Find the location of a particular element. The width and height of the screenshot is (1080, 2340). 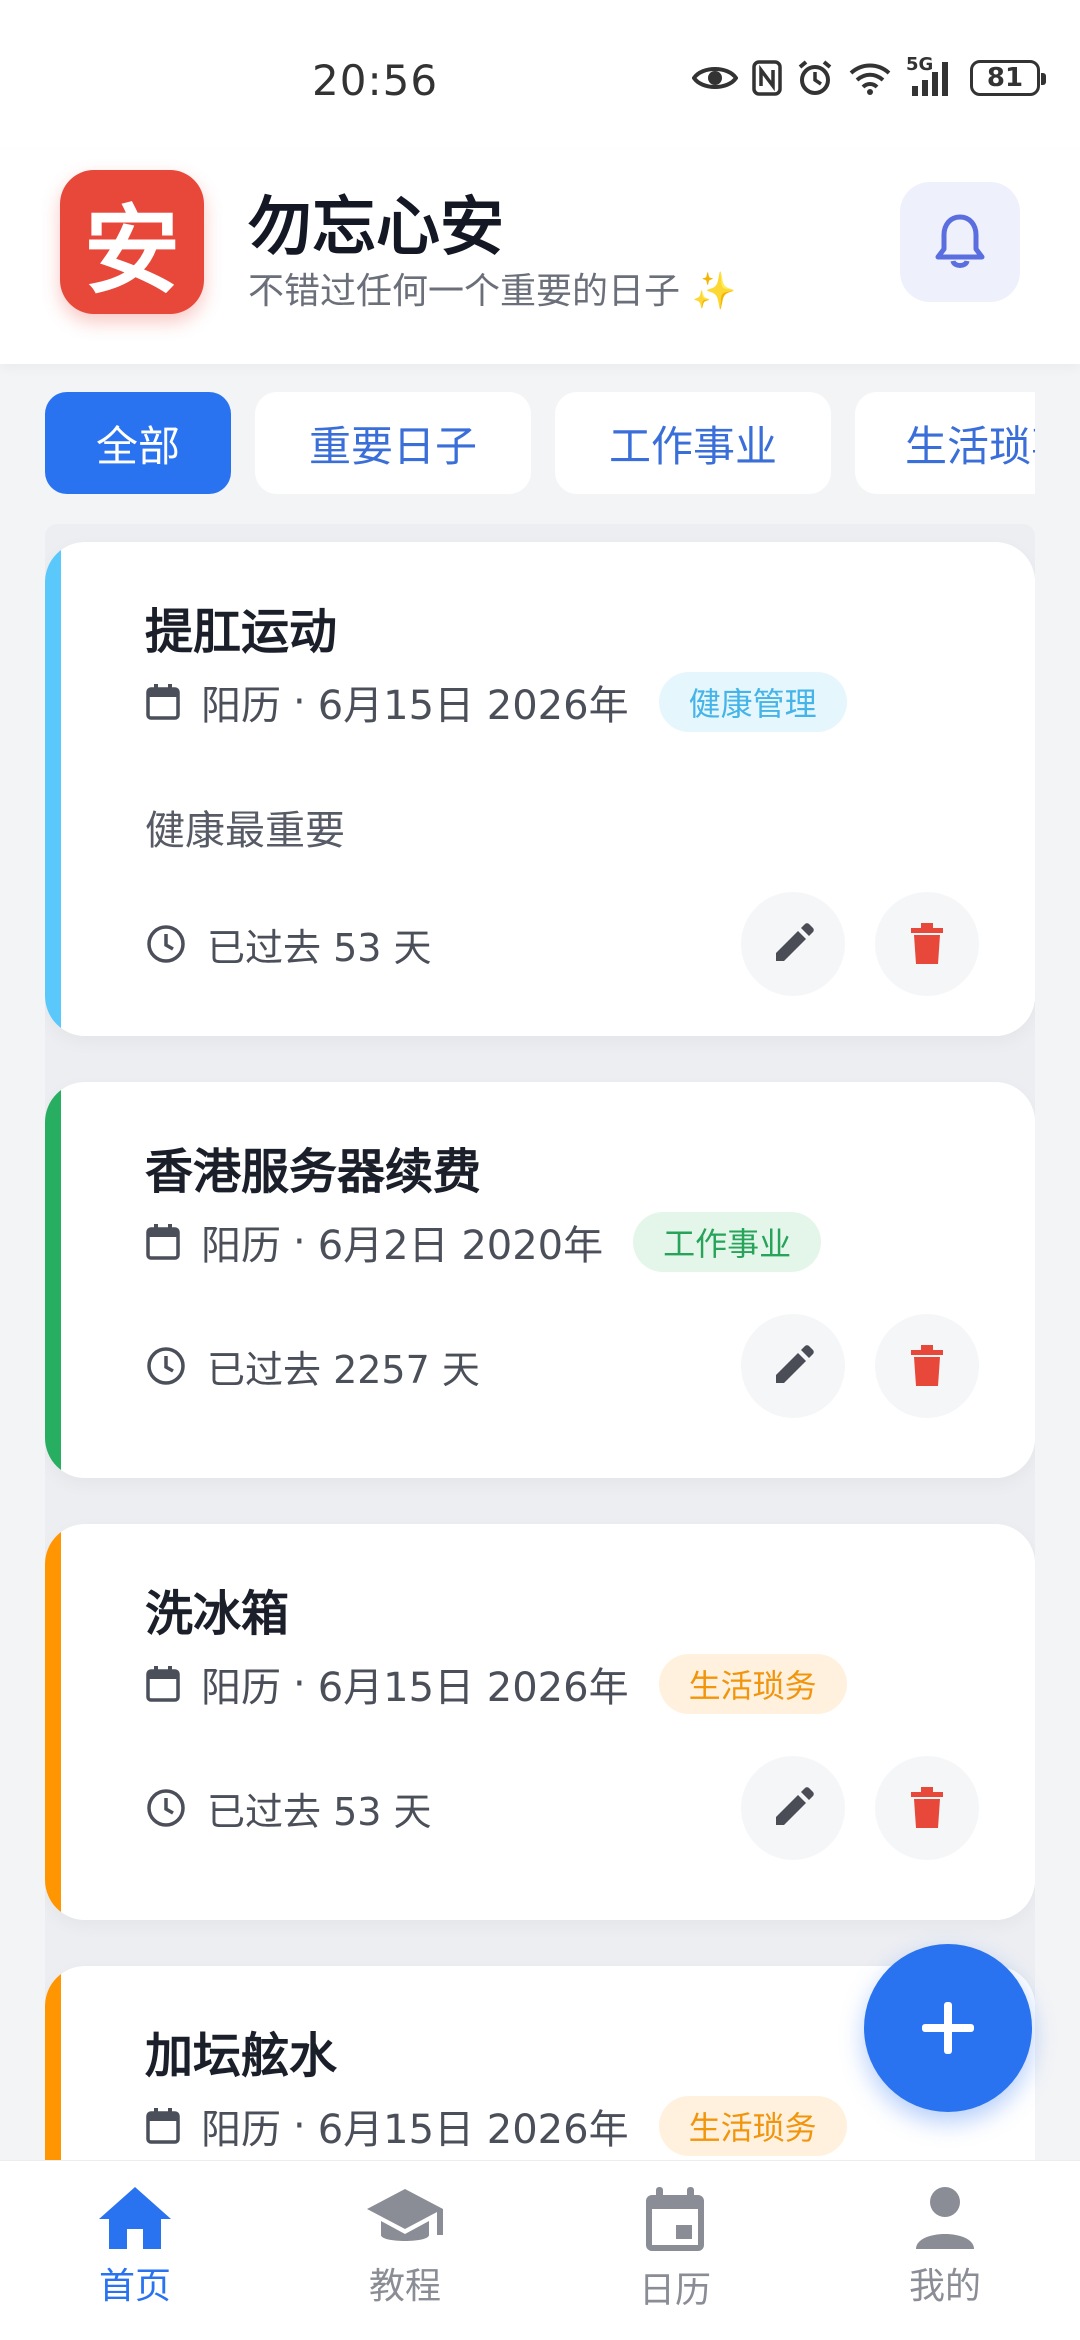

event-date-row: 阳历 · 6月15日 2026年 健康管理 is located at coordinates (496, 702).